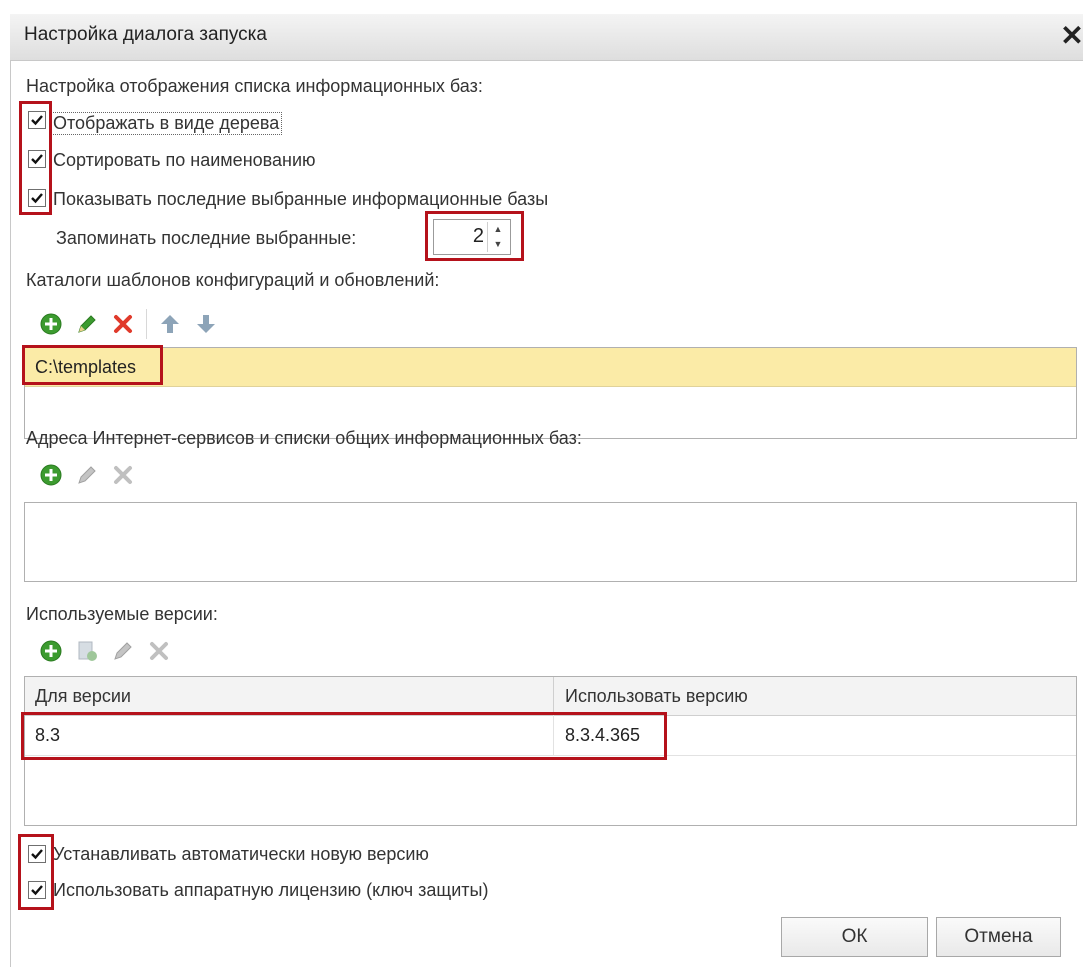 Image resolution: width=1083 pixels, height=967 pixels. I want to click on highlight-frame-template, so click(92, 365).